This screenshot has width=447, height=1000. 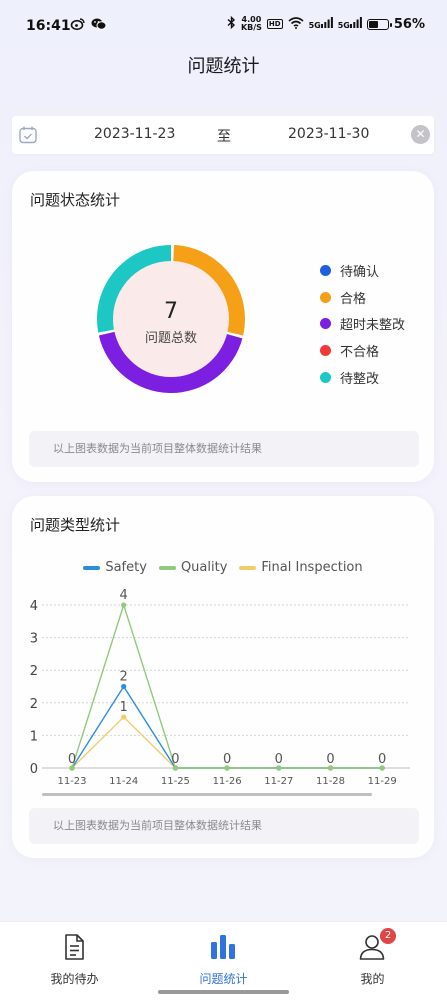 I want to click on tab-issue-stats: 问题统计, so click(x=223, y=961).